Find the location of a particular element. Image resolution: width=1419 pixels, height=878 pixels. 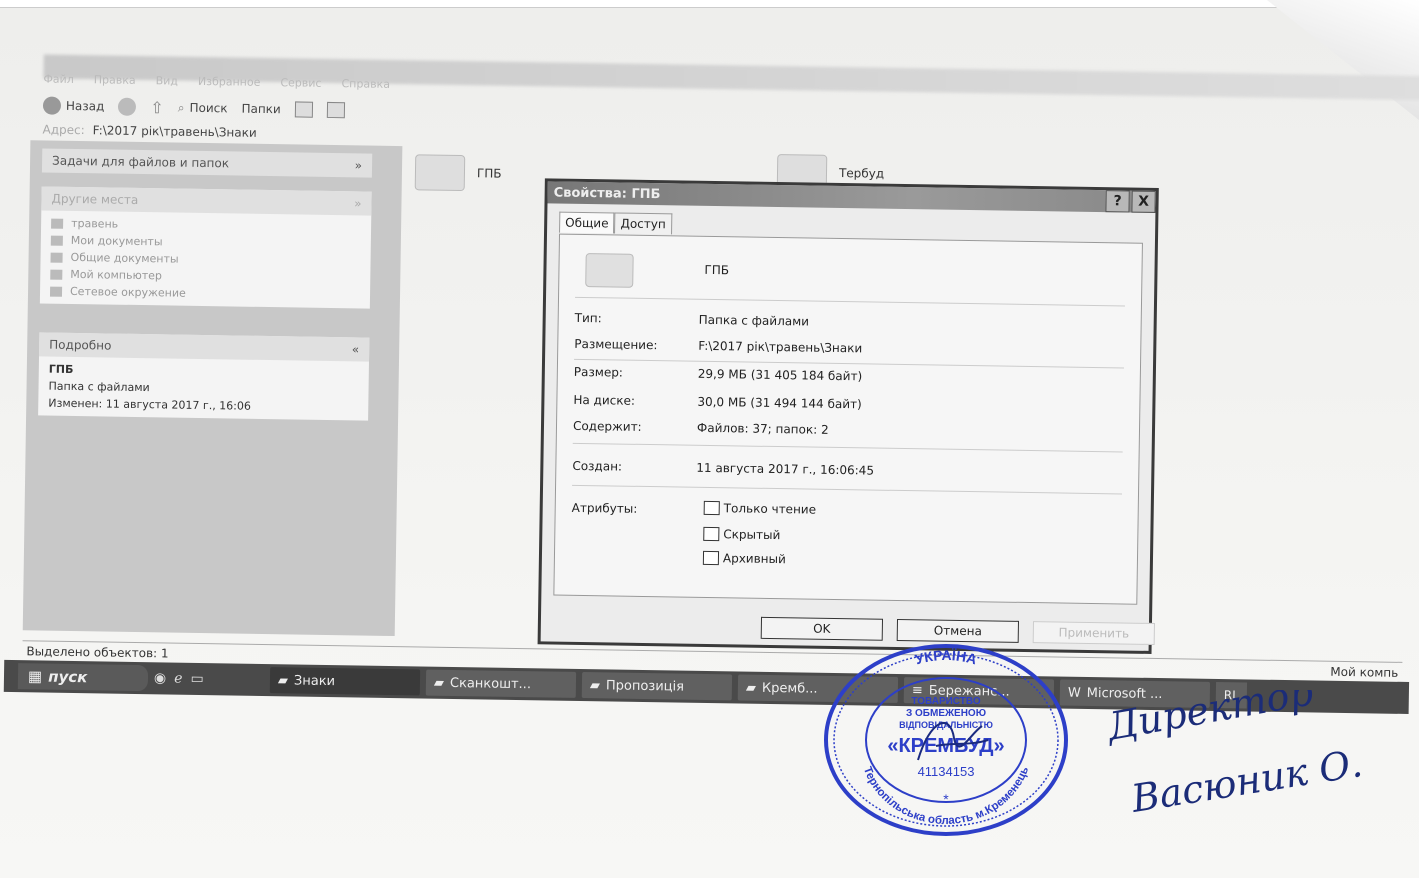

archive-checkbox: Архивный is located at coordinates (744, 558).